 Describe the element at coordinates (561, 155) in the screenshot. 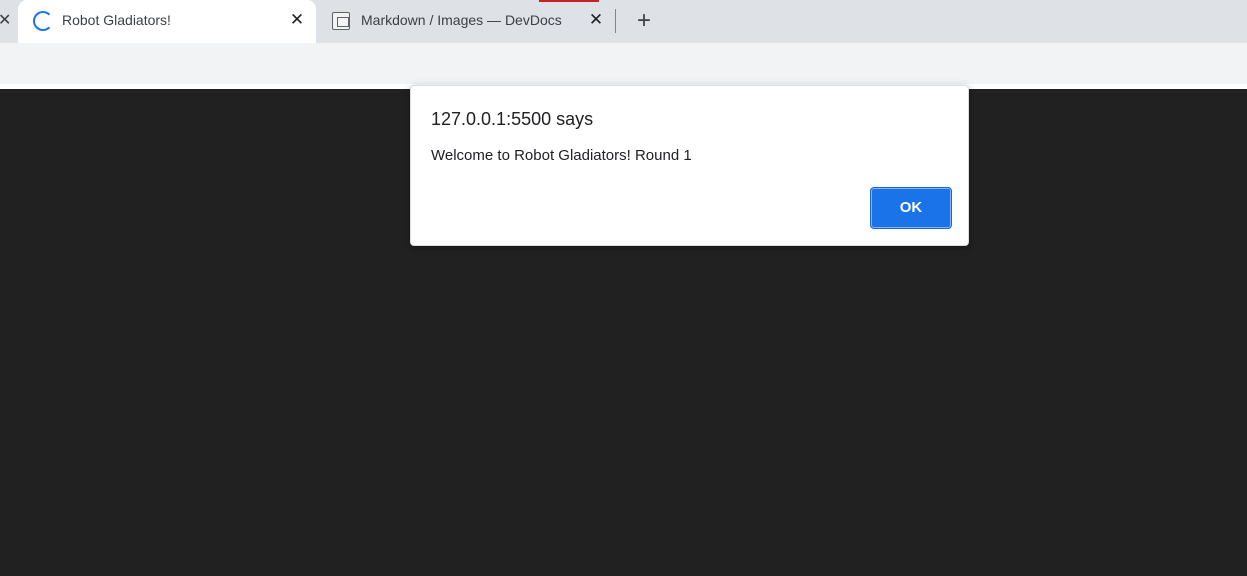

I see `dialog-message: Welcome to Robot Gladiators! Round 1` at that location.